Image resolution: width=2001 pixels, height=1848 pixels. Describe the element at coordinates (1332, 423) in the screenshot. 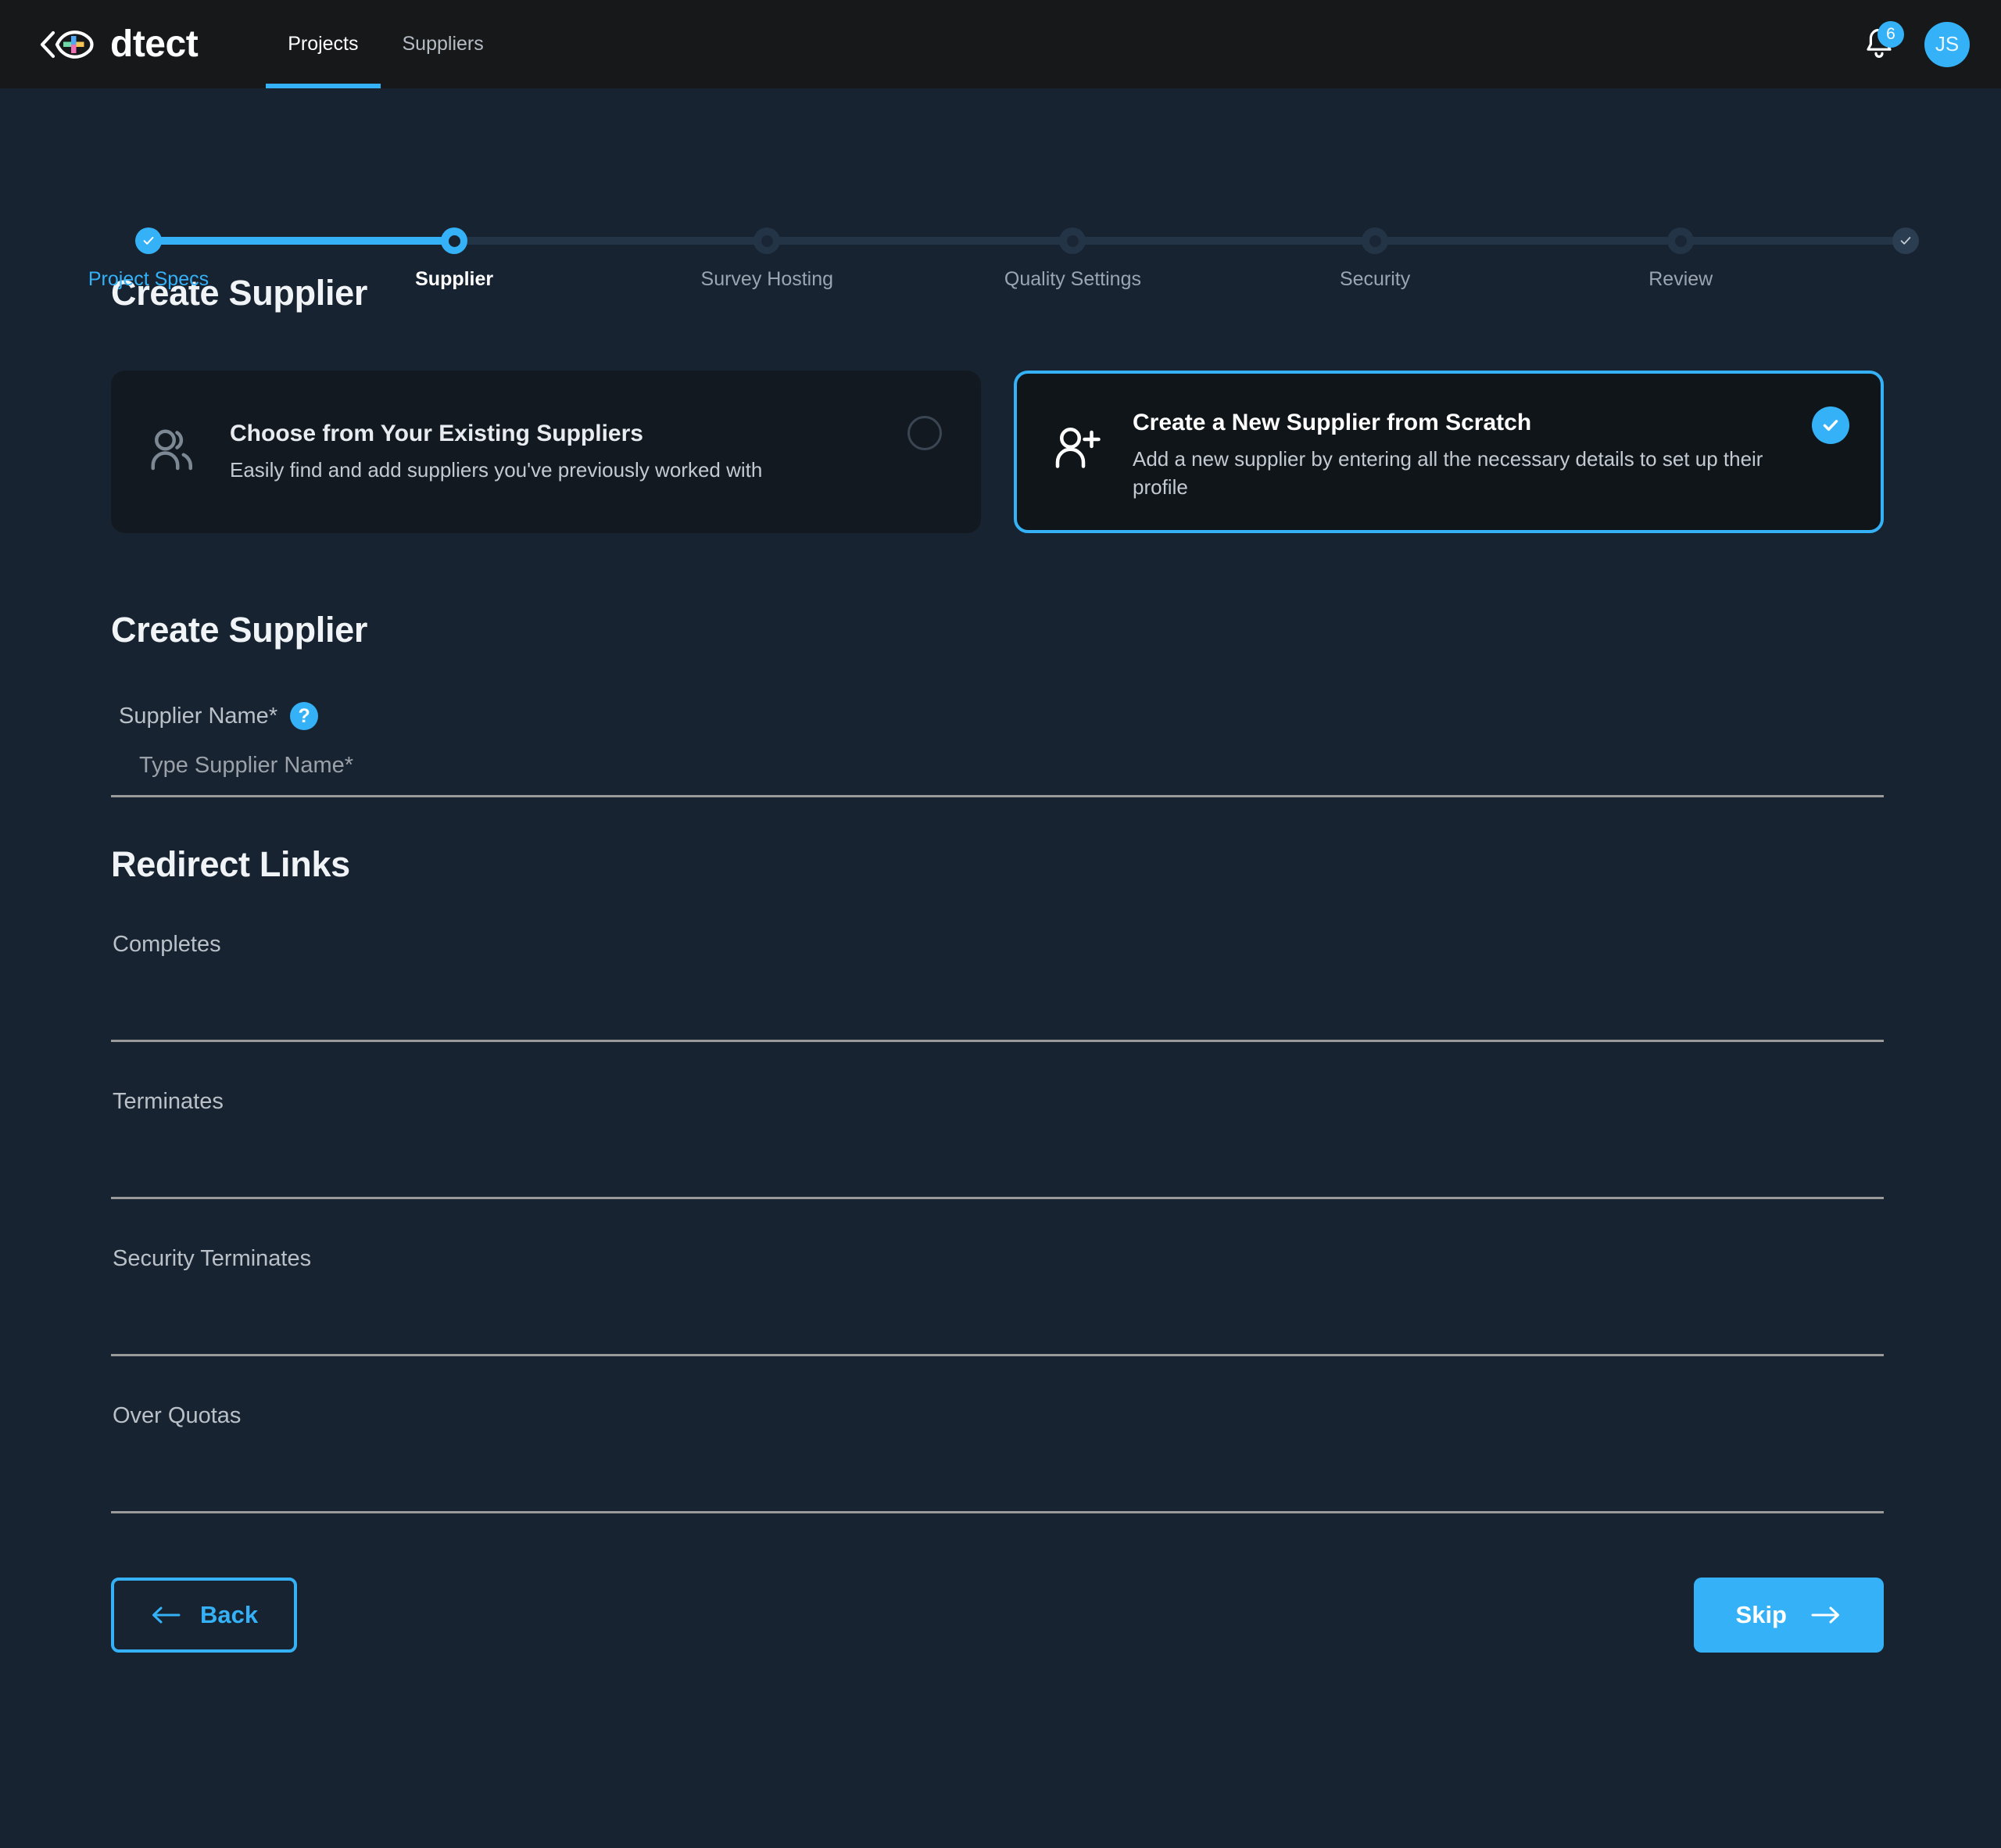

I see `option-card-new-supplier-title: Create a New Supplier from Scratch` at that location.